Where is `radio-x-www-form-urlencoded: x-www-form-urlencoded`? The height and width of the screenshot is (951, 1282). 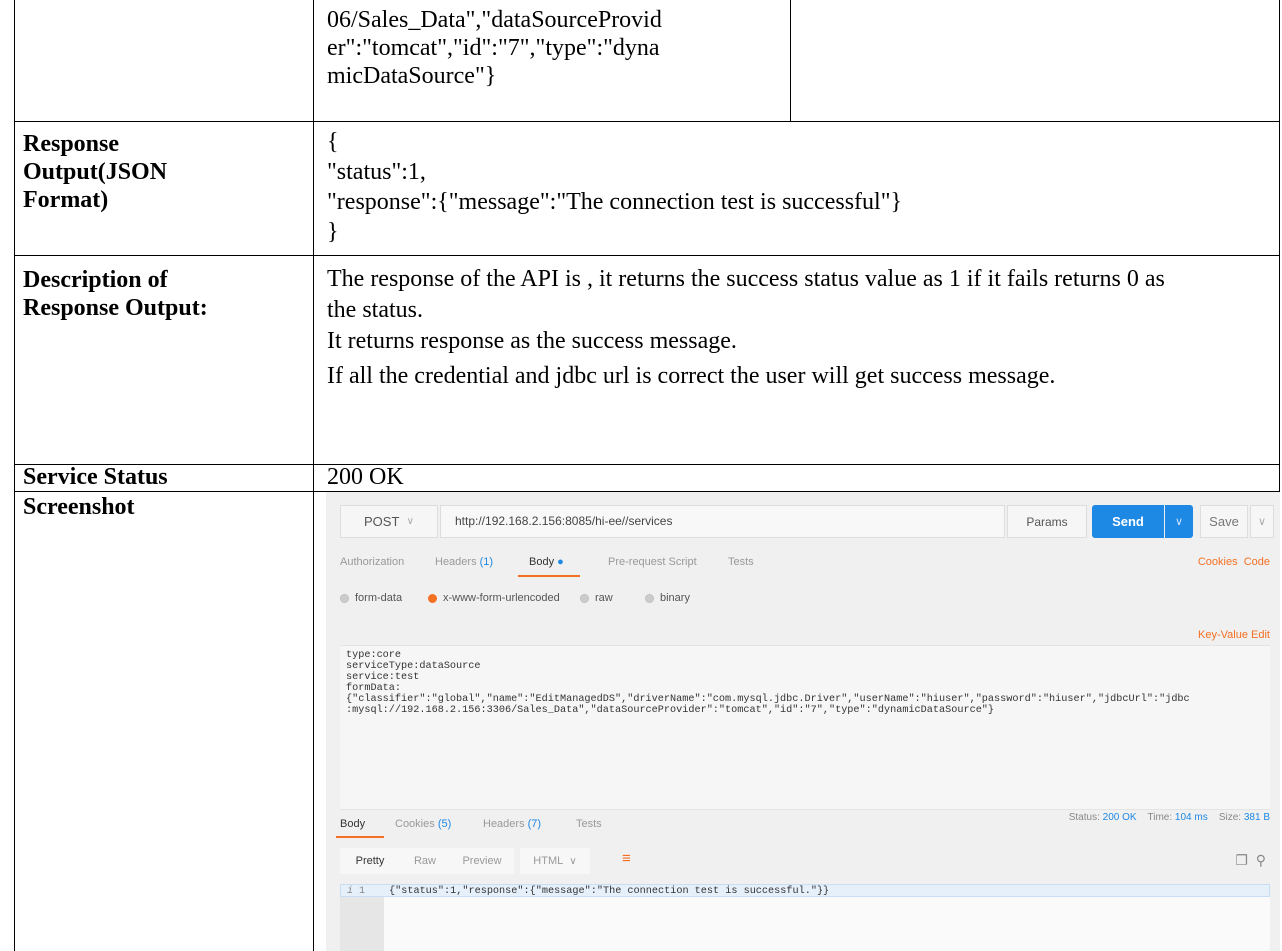 radio-x-www-form-urlencoded: x-www-form-urlencoded is located at coordinates (494, 598).